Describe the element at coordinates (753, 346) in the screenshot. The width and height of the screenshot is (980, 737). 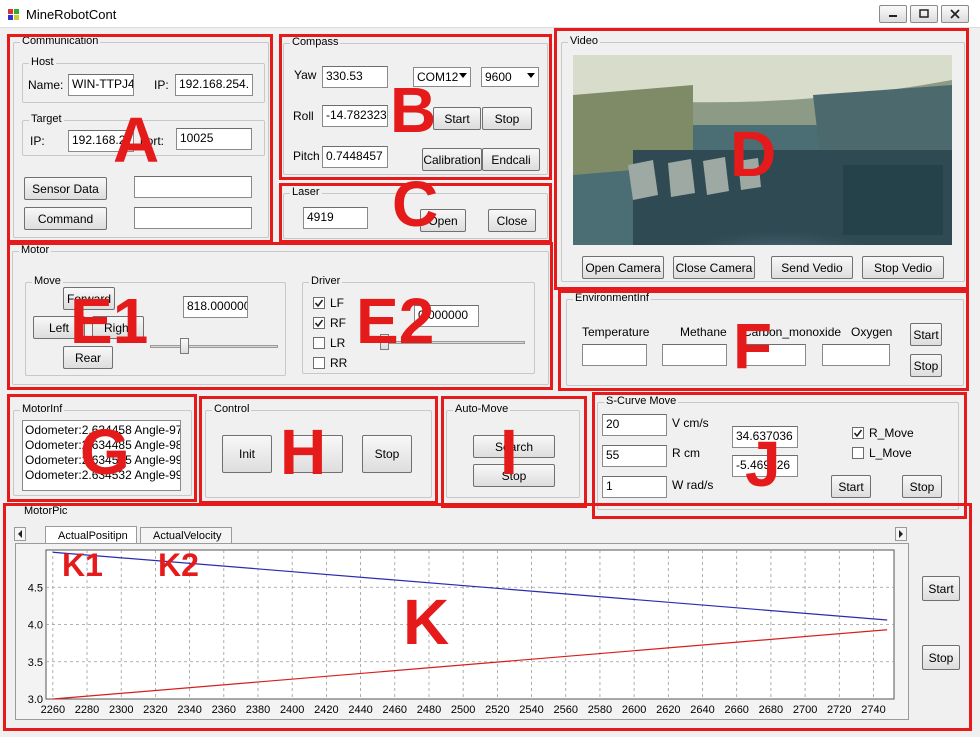
I see `annotation-label-f: F` at that location.